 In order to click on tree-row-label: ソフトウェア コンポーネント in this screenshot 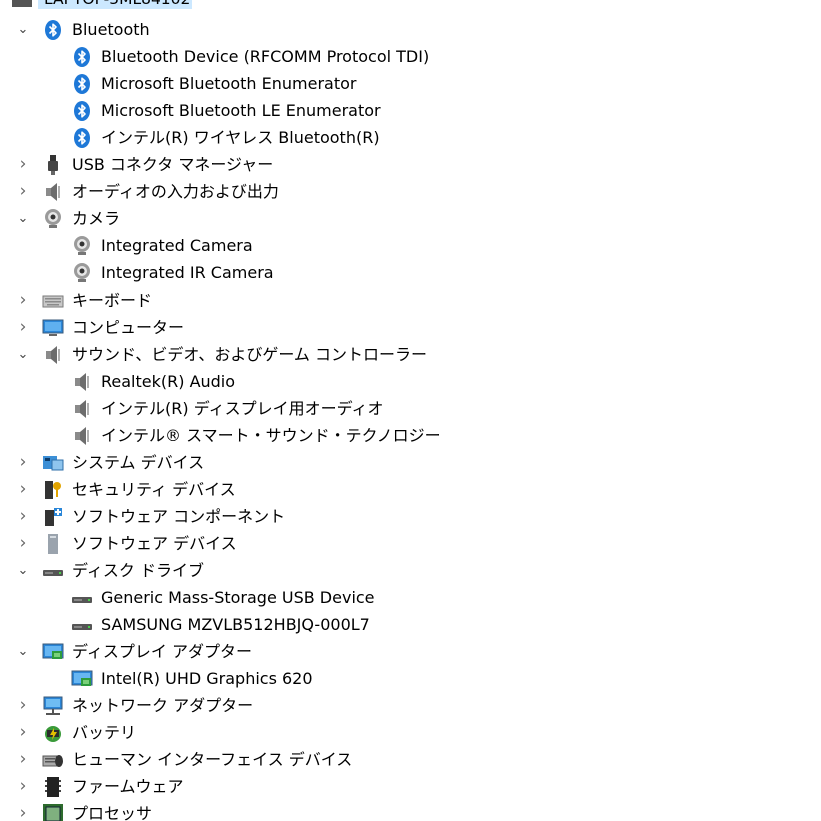, I will do `click(179, 516)`.